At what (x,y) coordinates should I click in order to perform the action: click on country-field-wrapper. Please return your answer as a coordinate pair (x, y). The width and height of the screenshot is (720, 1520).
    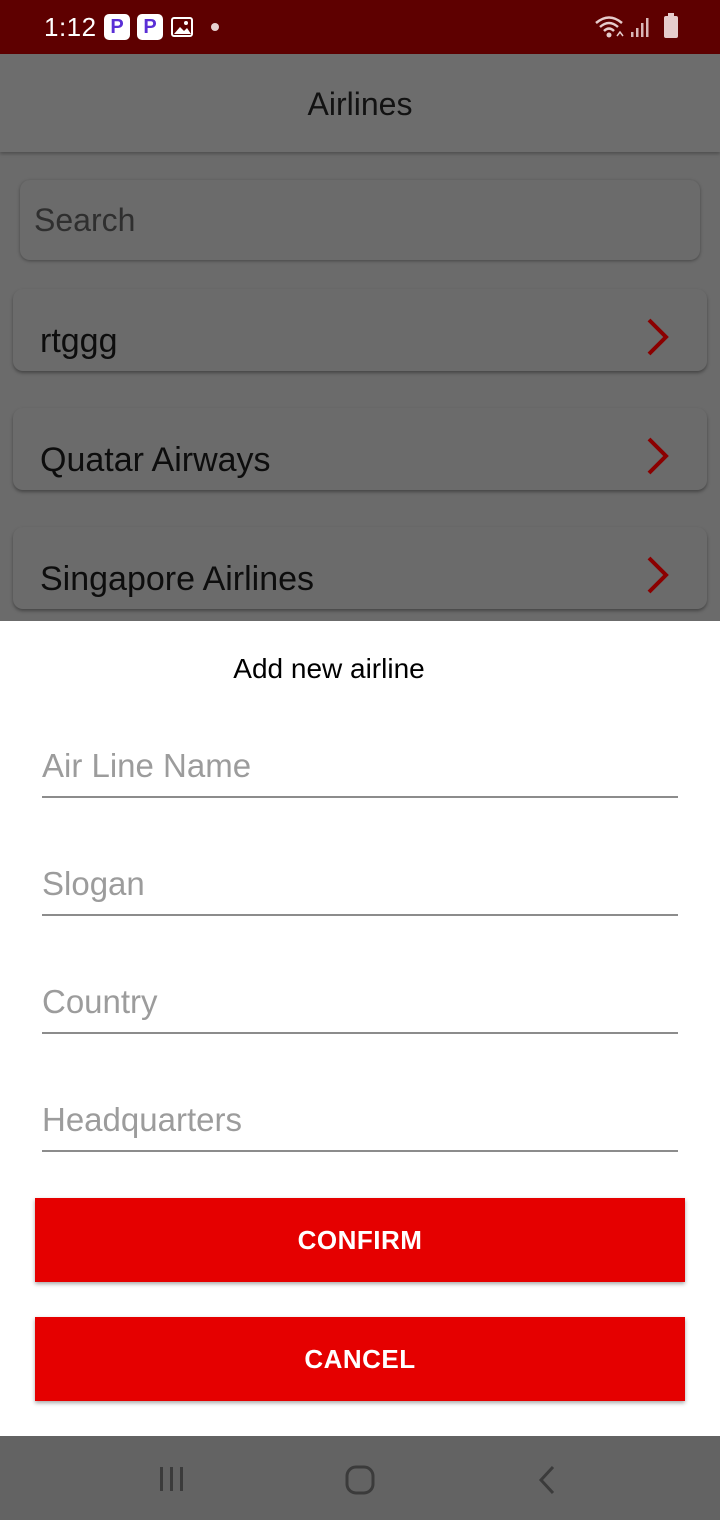
    Looking at the image, I should click on (360, 1004).